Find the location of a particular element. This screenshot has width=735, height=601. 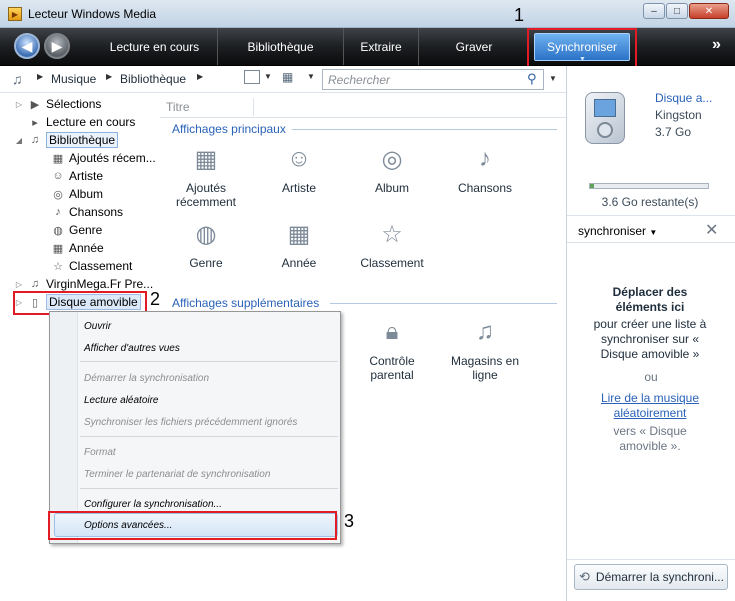

playlist-icon: ▶ is located at coordinates (35, 104).